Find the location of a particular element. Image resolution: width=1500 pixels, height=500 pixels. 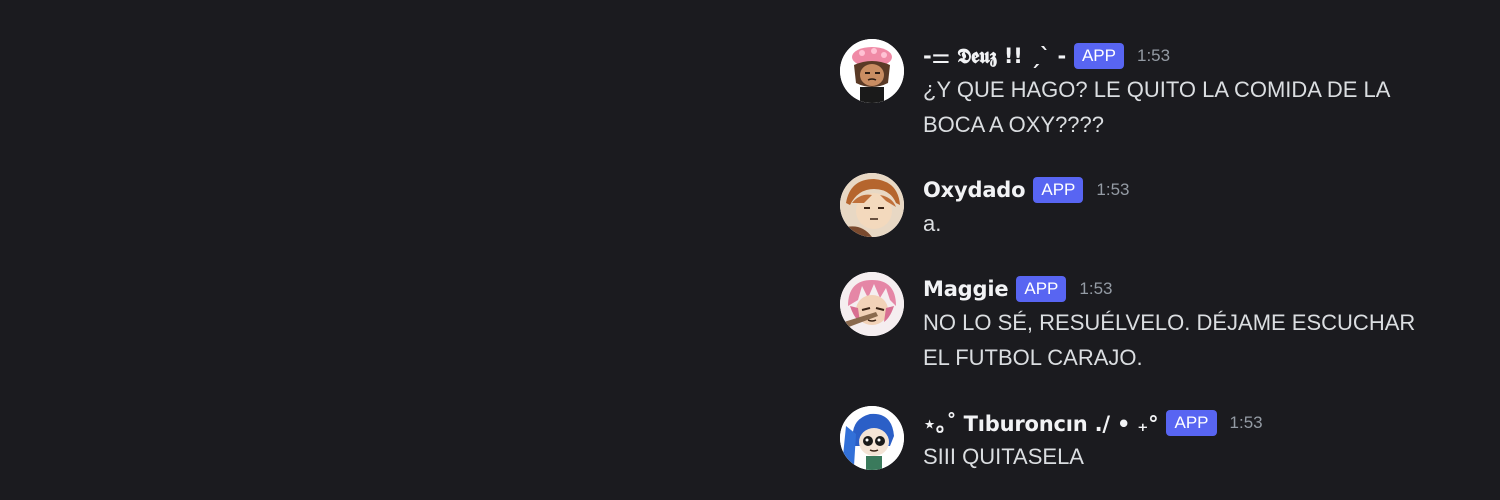

message-content: SIII QUITASELA is located at coordinates (1003, 456).